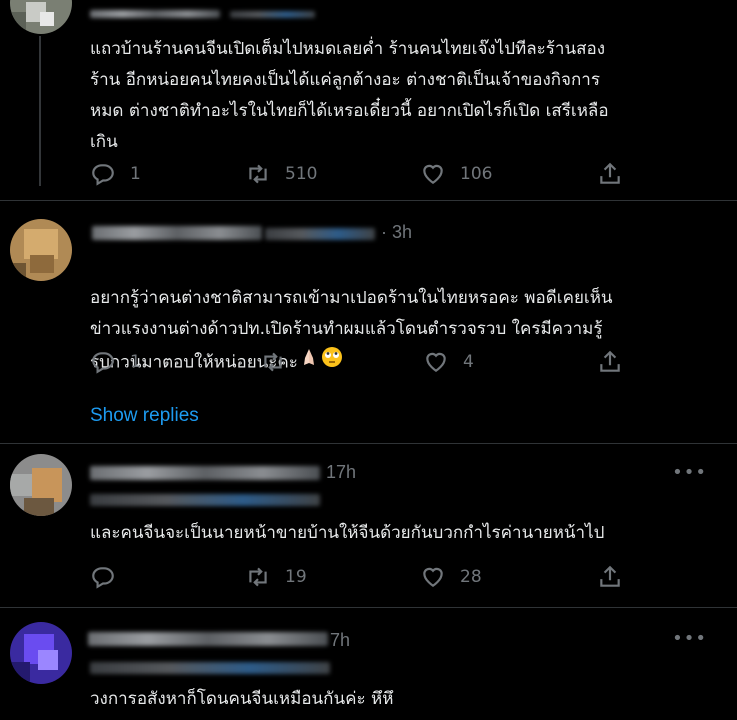 The height and width of the screenshot is (720, 737). What do you see at coordinates (451, 577) in the screenshot?
I see `like-button: 28` at bounding box center [451, 577].